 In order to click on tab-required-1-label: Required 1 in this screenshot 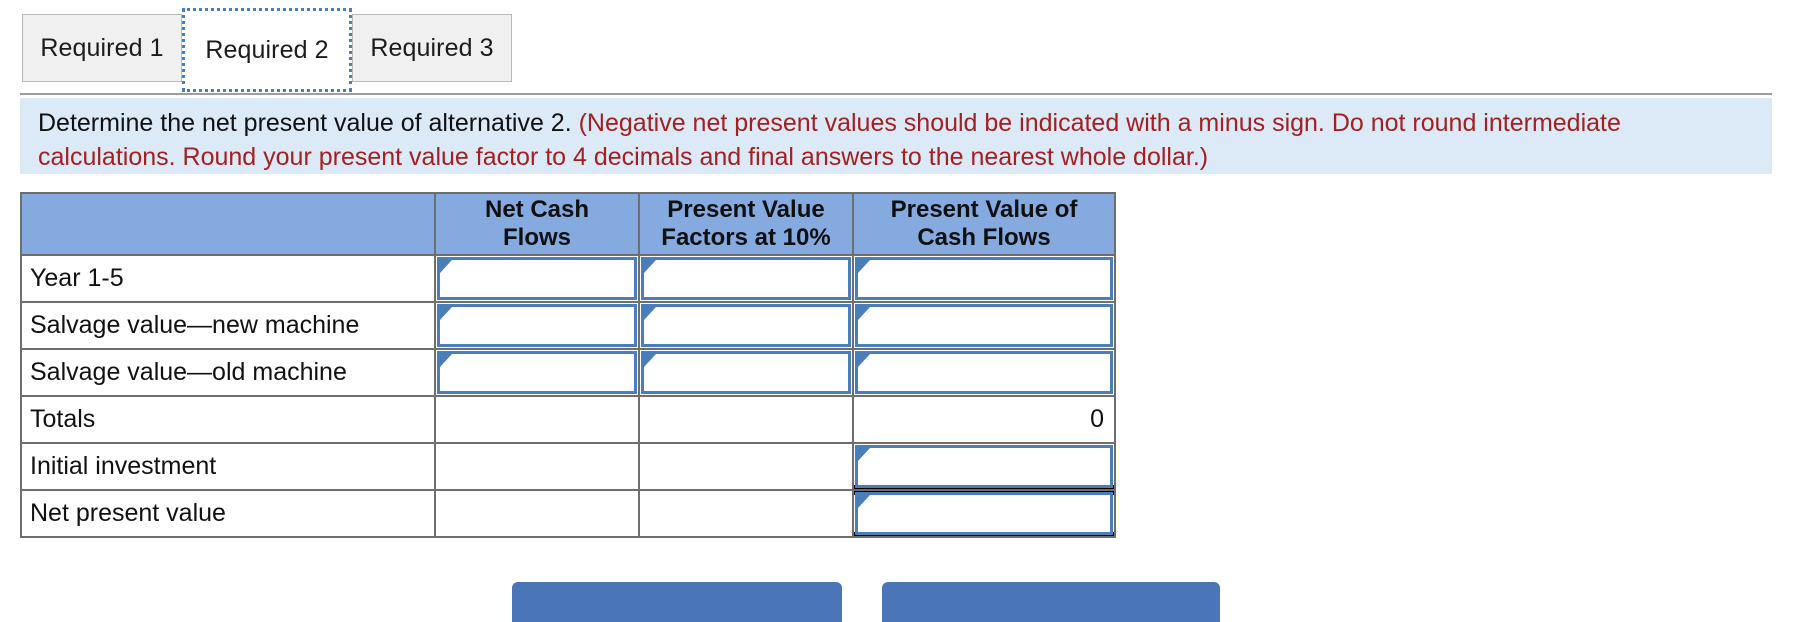, I will do `click(102, 47)`.